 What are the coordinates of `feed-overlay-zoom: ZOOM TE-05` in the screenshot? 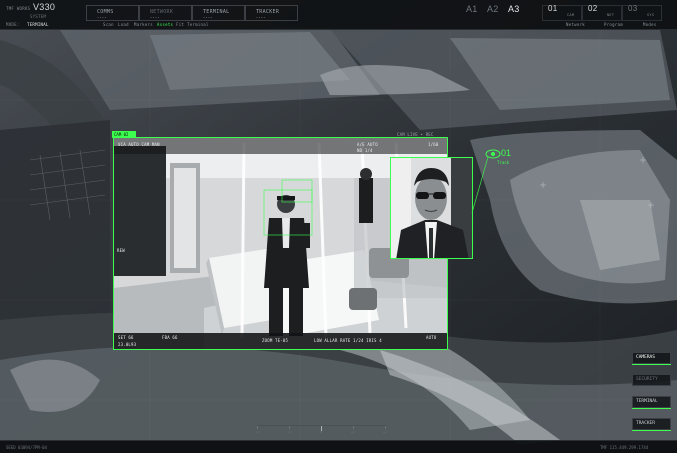 It's located at (275, 340).